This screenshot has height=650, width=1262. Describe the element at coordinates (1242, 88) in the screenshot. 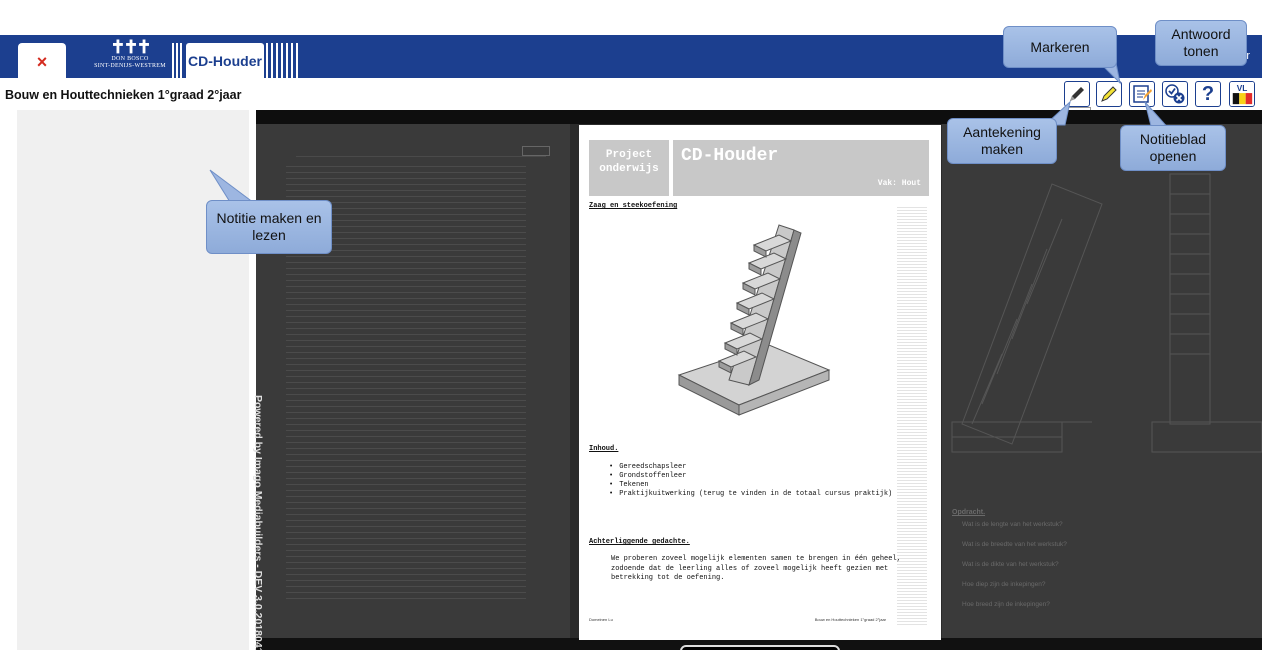

I see `svg-text: VL` at that location.